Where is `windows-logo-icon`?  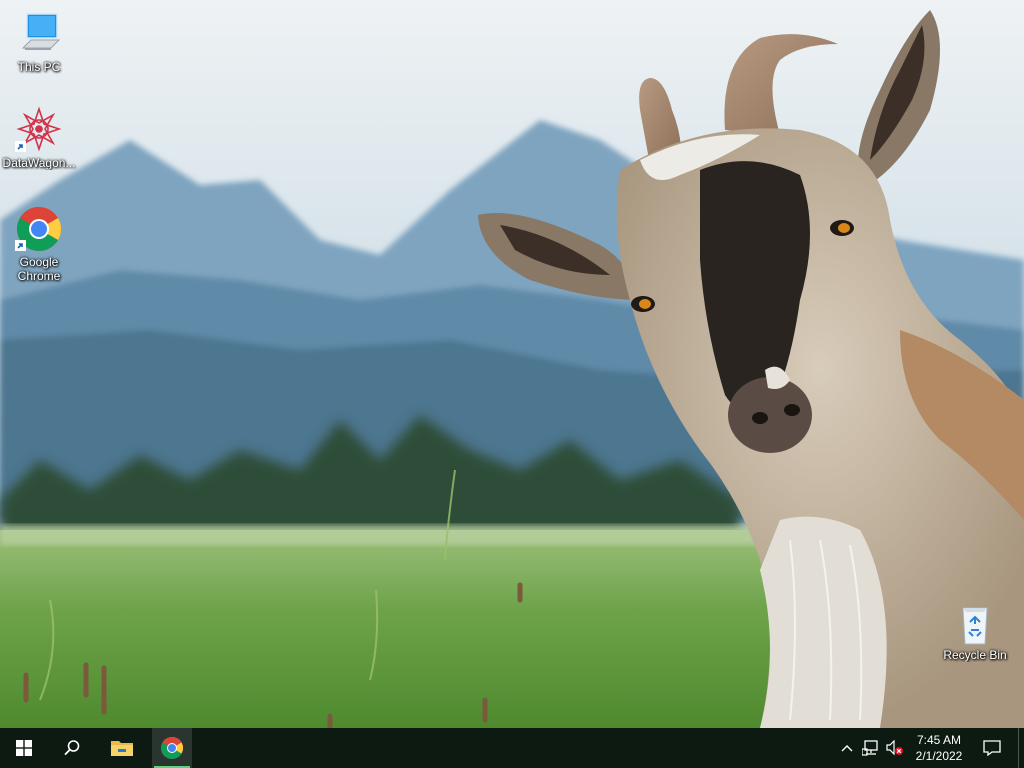 windows-logo-icon is located at coordinates (24, 748).